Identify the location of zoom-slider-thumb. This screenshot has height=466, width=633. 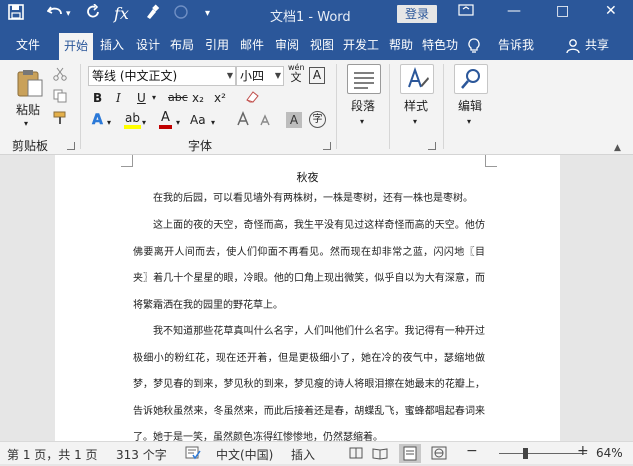
(526, 453).